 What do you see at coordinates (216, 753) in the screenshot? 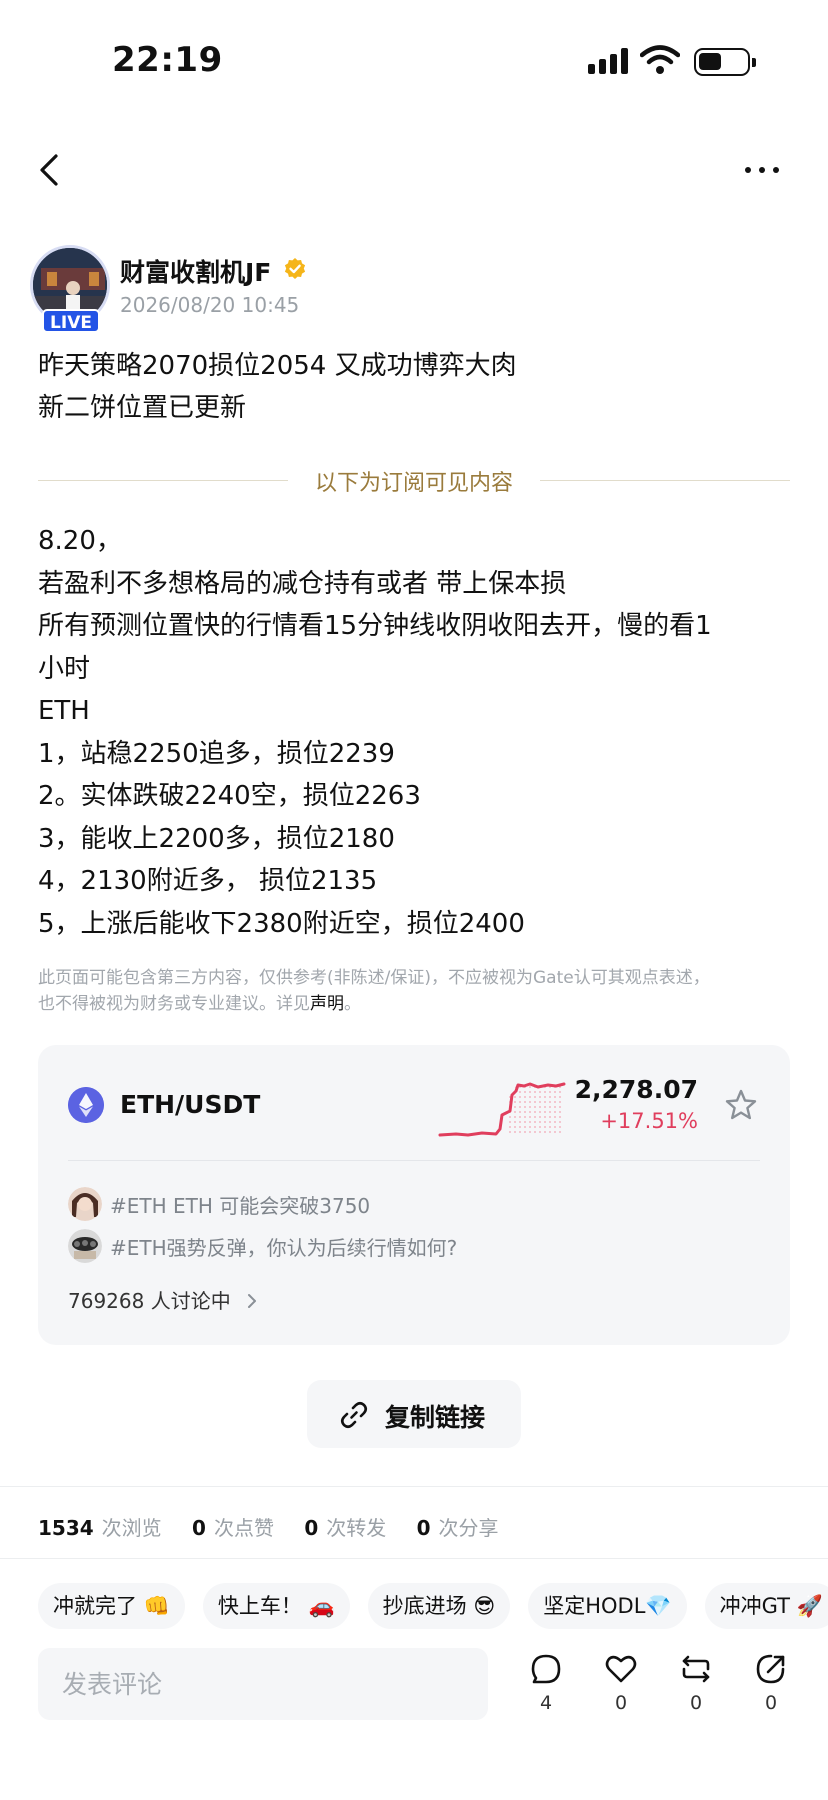
I see `body-line: 1，站稳2250追多，损位2239` at bounding box center [216, 753].